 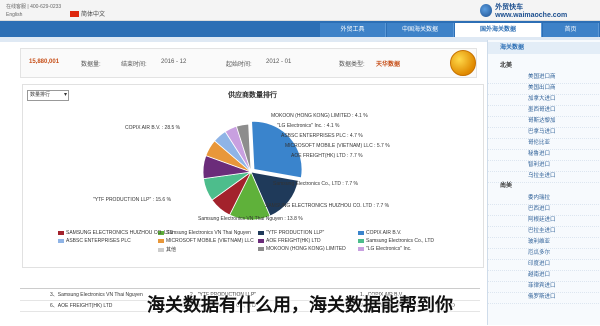 I want to click on legend-label: SAMSUNG ELECTRONICS HUIZHOU CO. LTD, so click(x=120, y=233).